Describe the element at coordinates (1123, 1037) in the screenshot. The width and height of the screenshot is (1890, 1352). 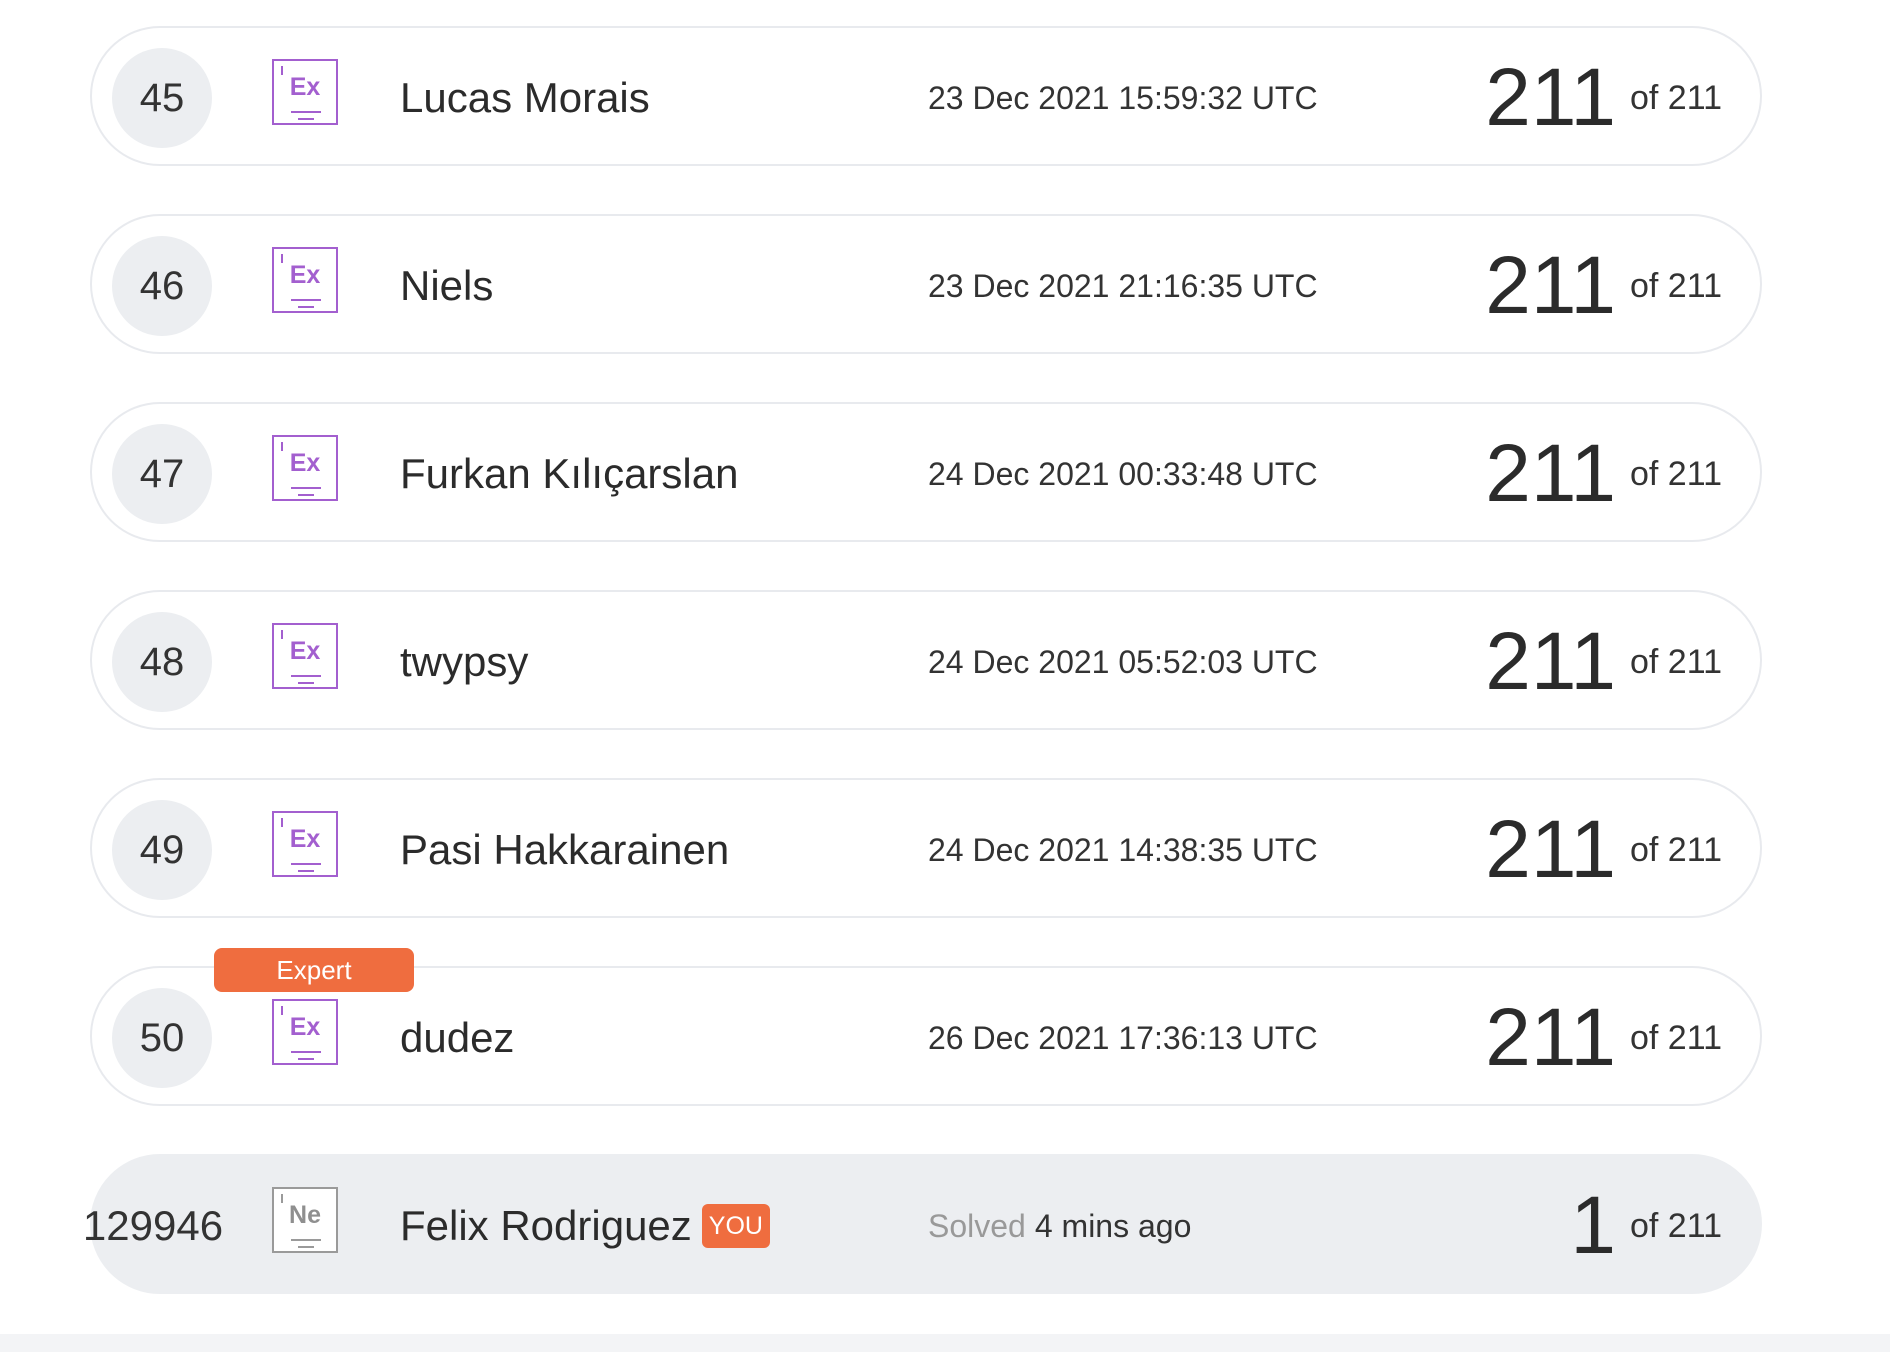
I see `solved-timestamp: 26 Dec 2021 17:36:13 UTC` at that location.